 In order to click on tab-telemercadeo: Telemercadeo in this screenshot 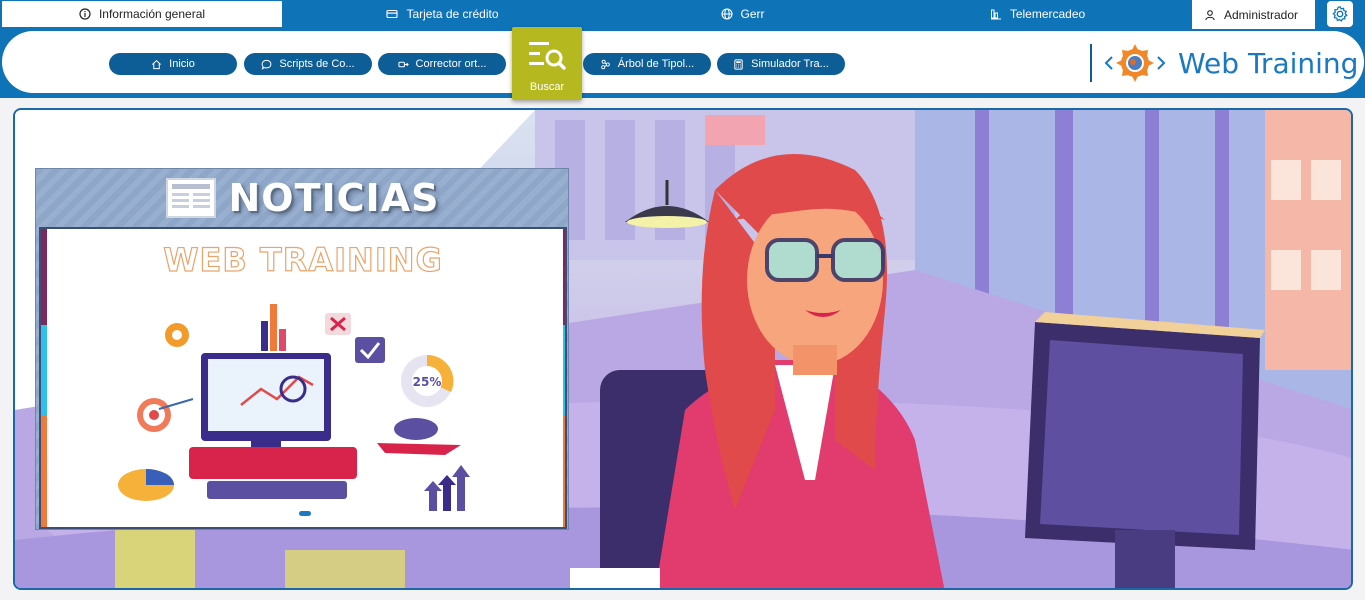, I will do `click(1037, 14)`.